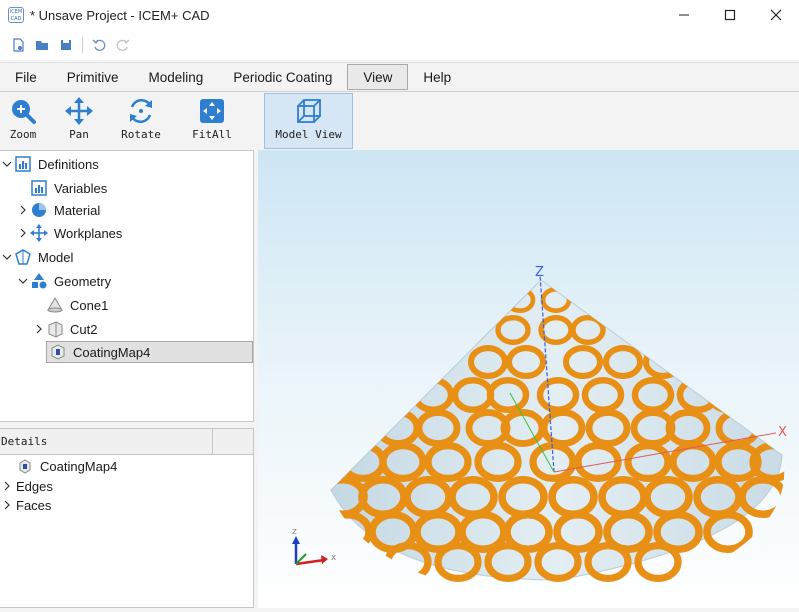 Image resolution: width=799 pixels, height=612 pixels. I want to click on fitall-icon, so click(212, 111).